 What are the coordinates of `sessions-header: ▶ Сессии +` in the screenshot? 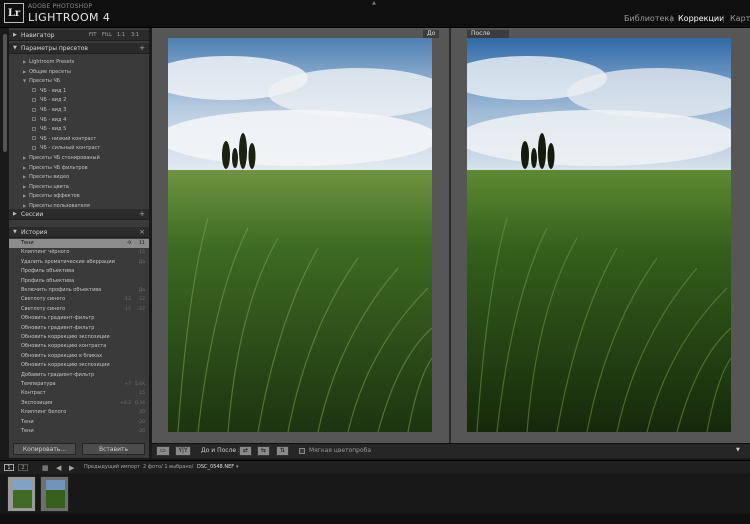 It's located at (79, 214).